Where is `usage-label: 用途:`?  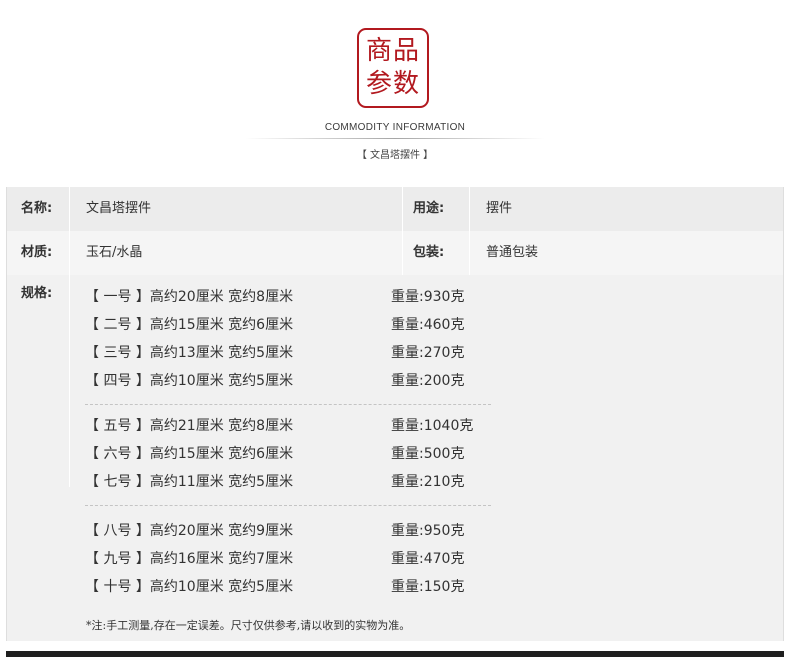
usage-label: 用途: is located at coordinates (429, 208).